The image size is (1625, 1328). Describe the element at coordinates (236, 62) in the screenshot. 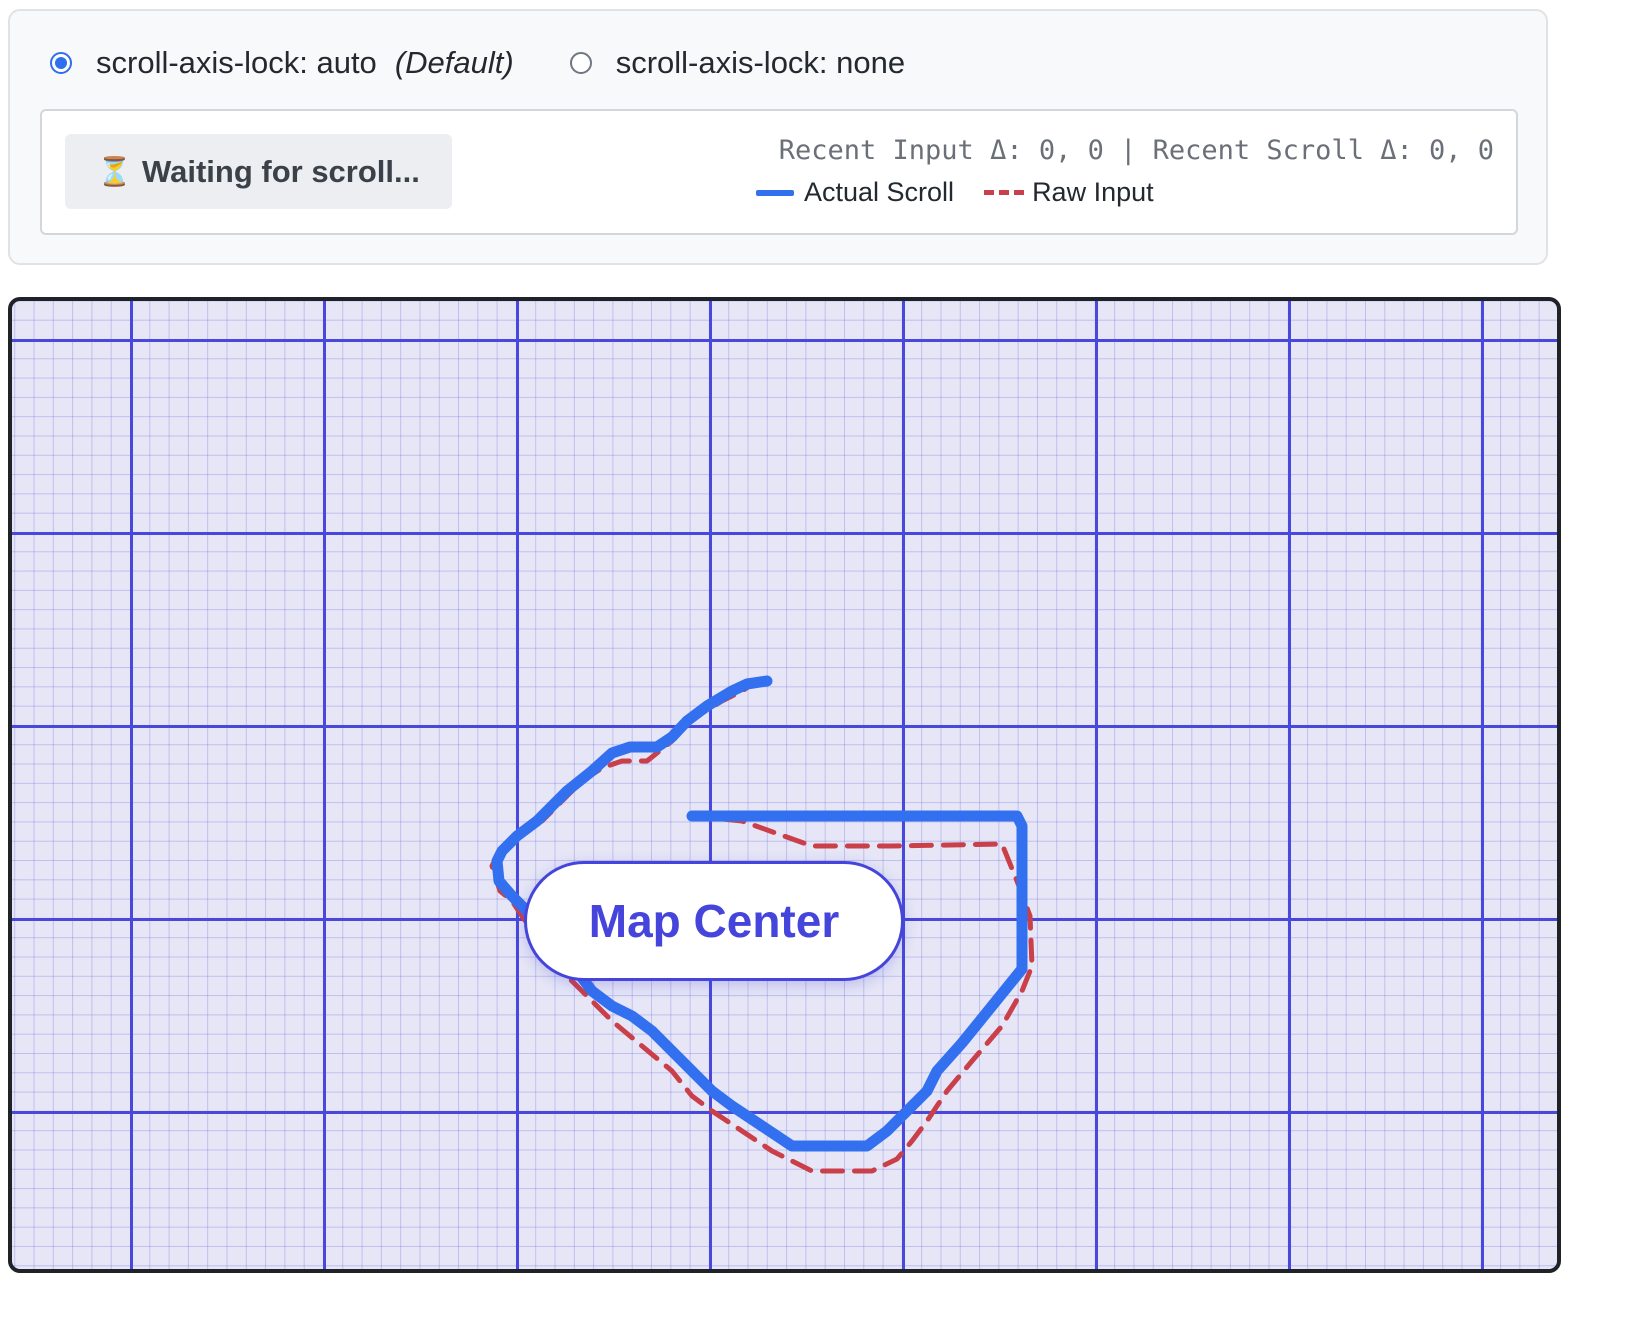

I see `radio-label-auto: scroll-axis-lock: auto` at that location.